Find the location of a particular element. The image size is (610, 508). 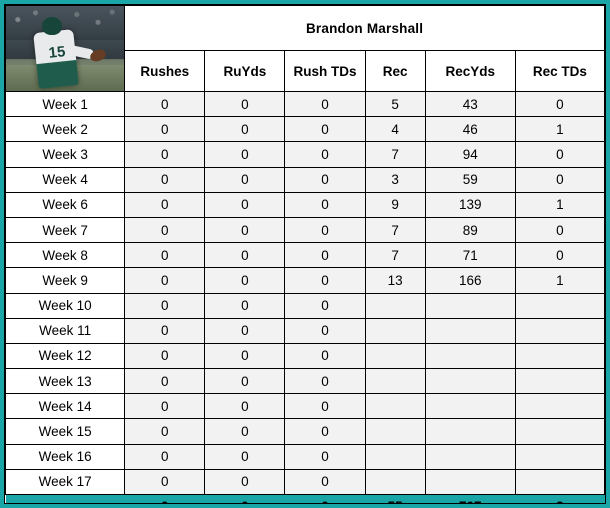

table-row: Week 16 0 0 0 is located at coordinates (305, 456).